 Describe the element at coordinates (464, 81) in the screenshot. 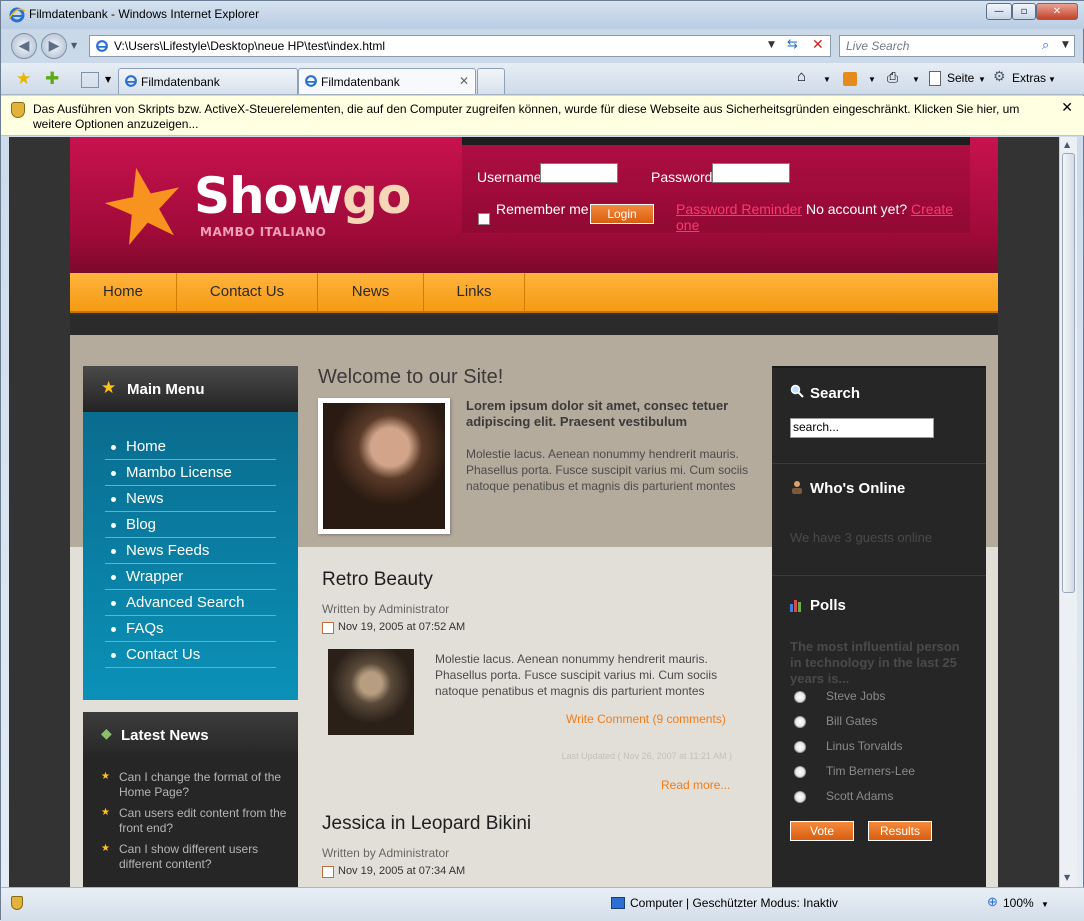

I see `close-tab-icon: ✕` at that location.